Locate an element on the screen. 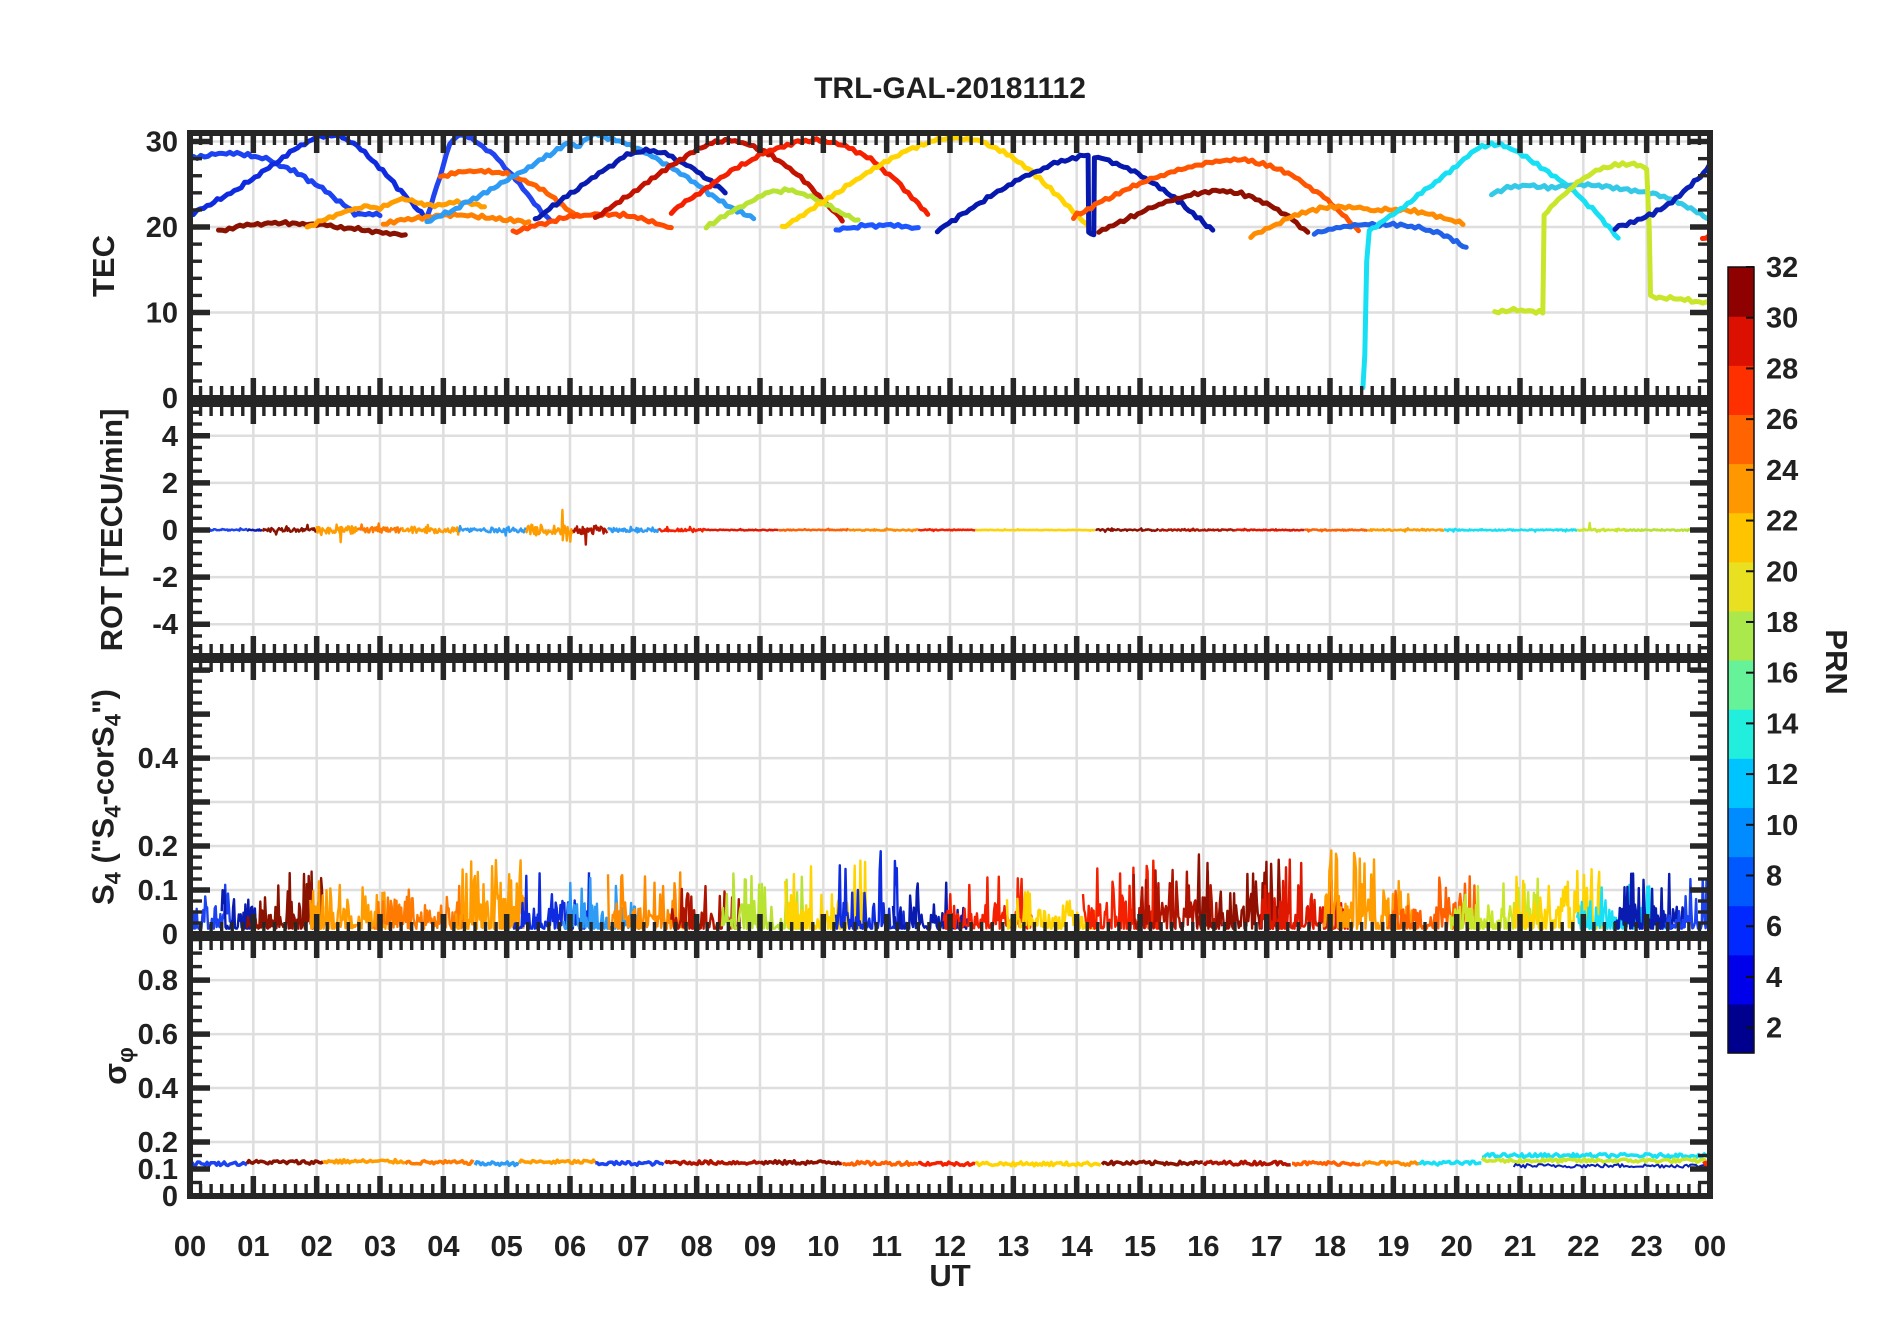 The width and height of the screenshot is (1902, 1330). s4-label-sub1: 4 is located at coordinates (113, 878).